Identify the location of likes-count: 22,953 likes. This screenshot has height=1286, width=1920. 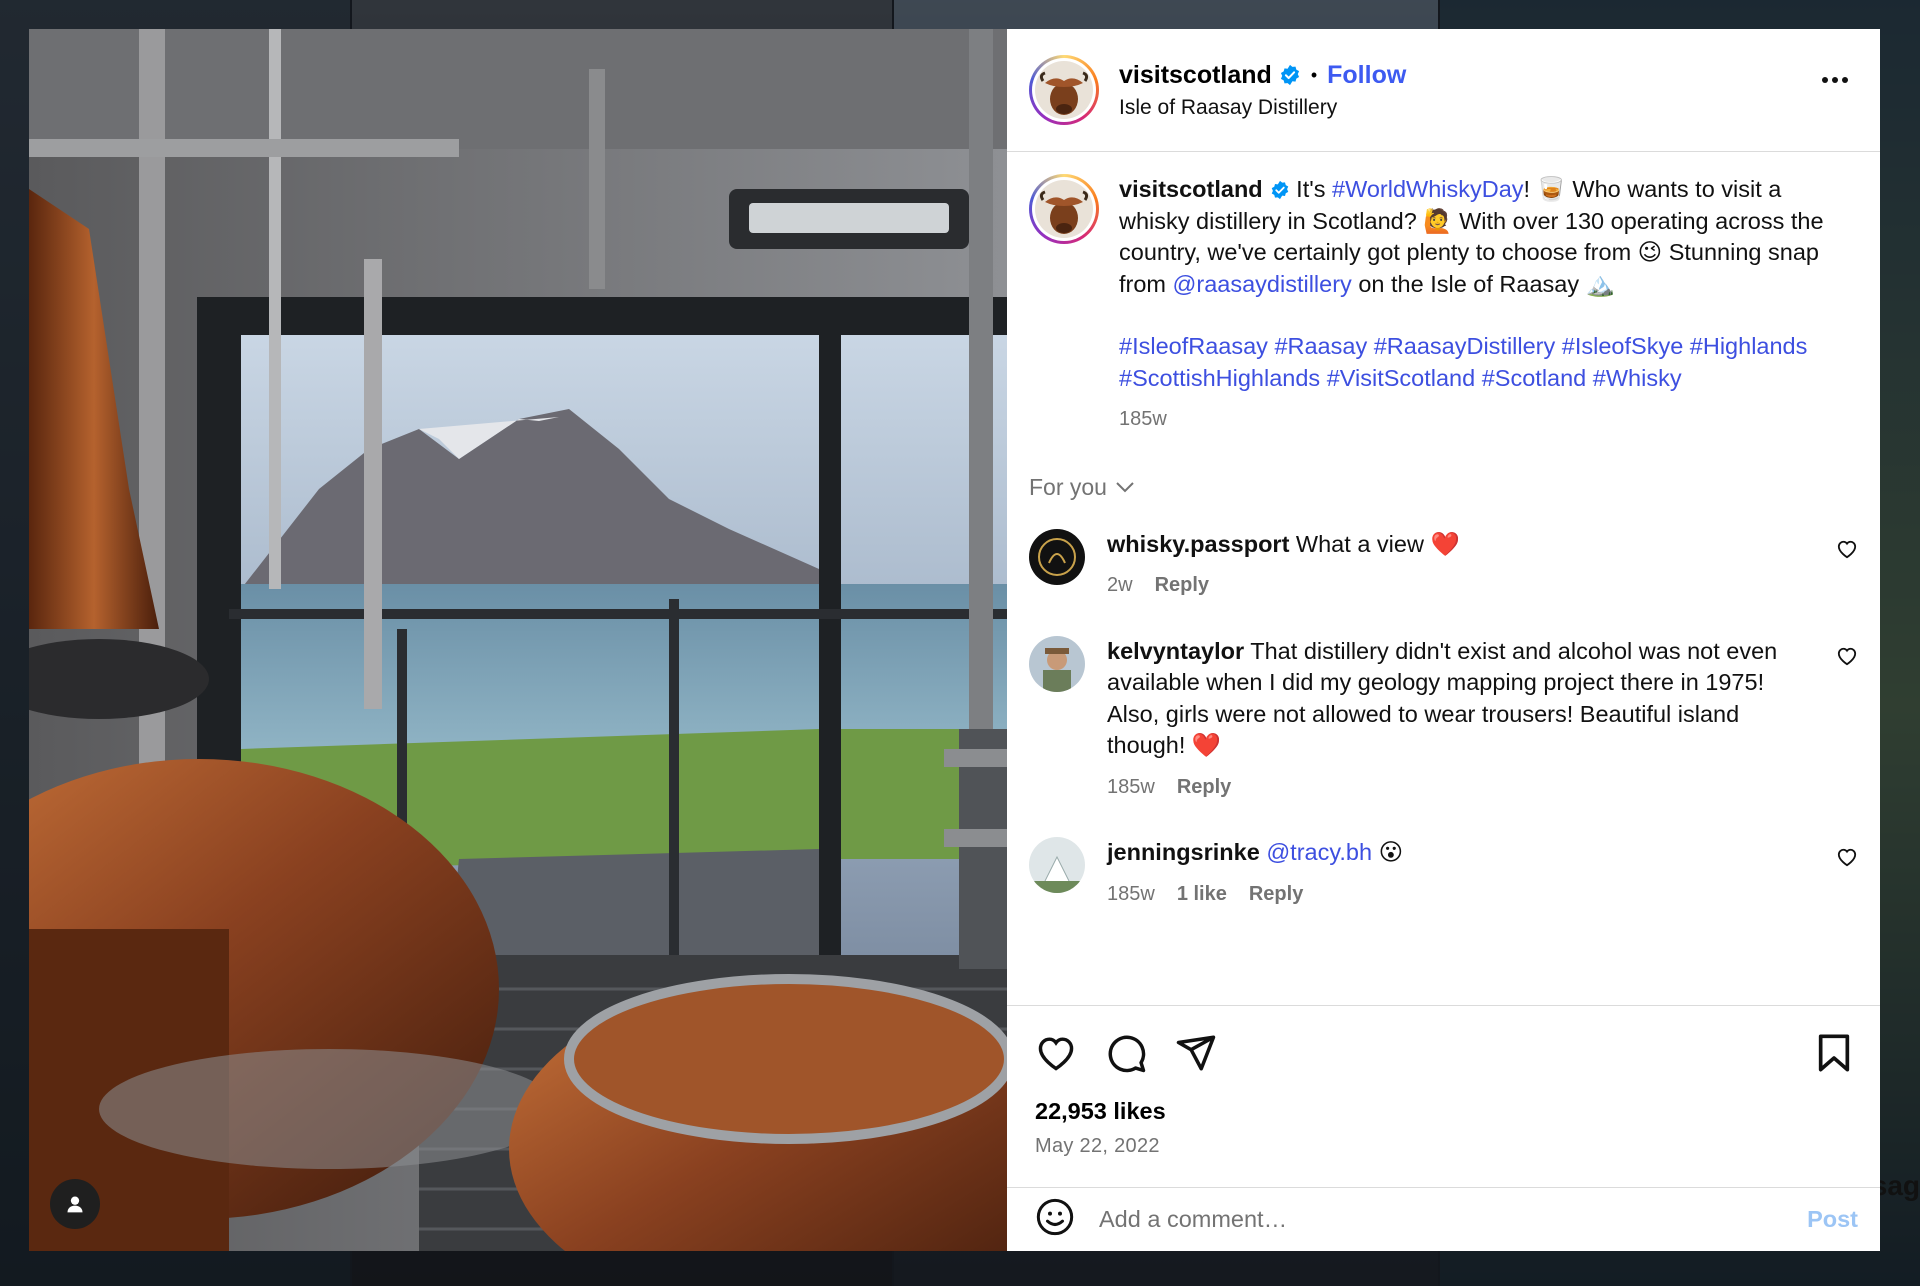
(1446, 1111).